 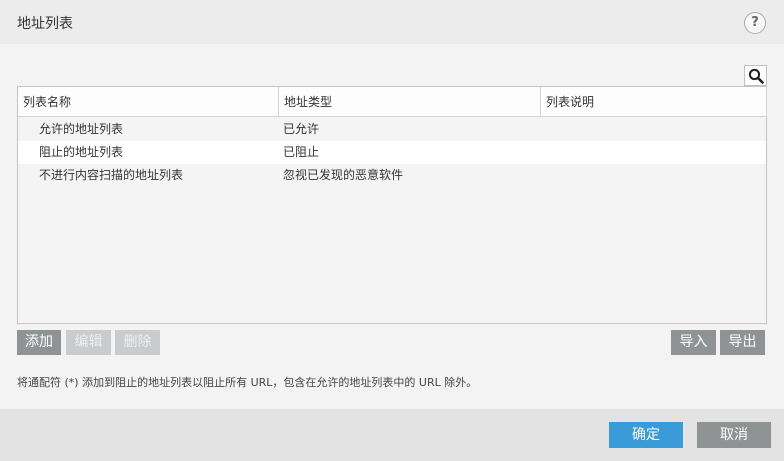 What do you see at coordinates (39, 342) in the screenshot?
I see `add-button: 添加` at bounding box center [39, 342].